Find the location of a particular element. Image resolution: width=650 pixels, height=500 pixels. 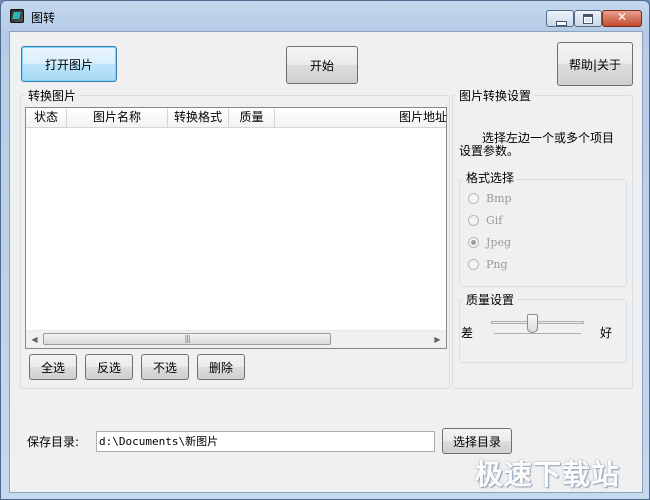

select-none-button: 不选 is located at coordinates (165, 367).